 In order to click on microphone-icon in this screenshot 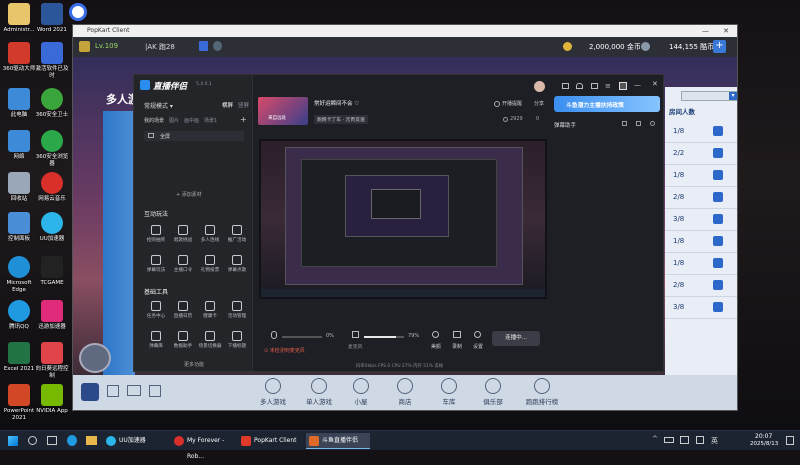, I will do `click(274, 335)`.